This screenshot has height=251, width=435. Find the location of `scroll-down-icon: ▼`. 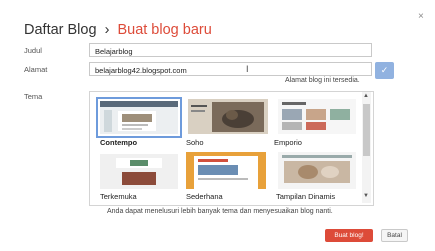

scroll-down-icon: ▼ is located at coordinates (366, 196).